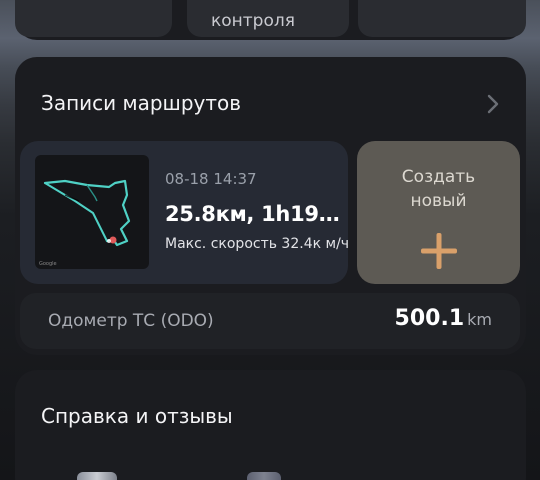 The image size is (540, 480). Describe the element at coordinates (438, 212) in the screenshot. I see `create-new-route-button: Создать новый` at that location.